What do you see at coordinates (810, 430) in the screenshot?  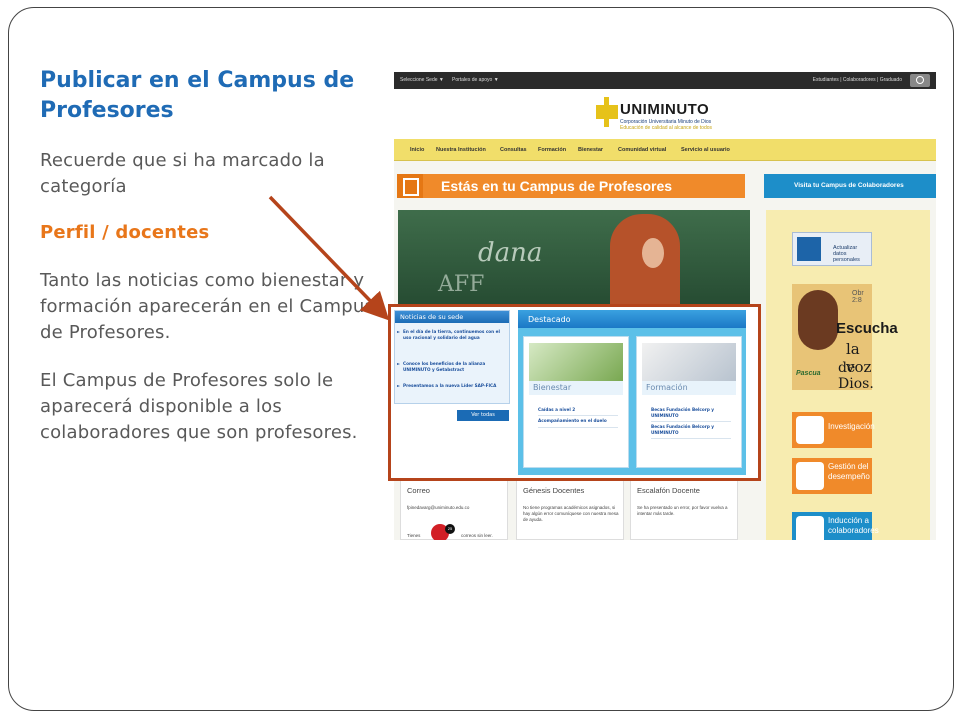 I see `magnifier-icon` at bounding box center [810, 430].